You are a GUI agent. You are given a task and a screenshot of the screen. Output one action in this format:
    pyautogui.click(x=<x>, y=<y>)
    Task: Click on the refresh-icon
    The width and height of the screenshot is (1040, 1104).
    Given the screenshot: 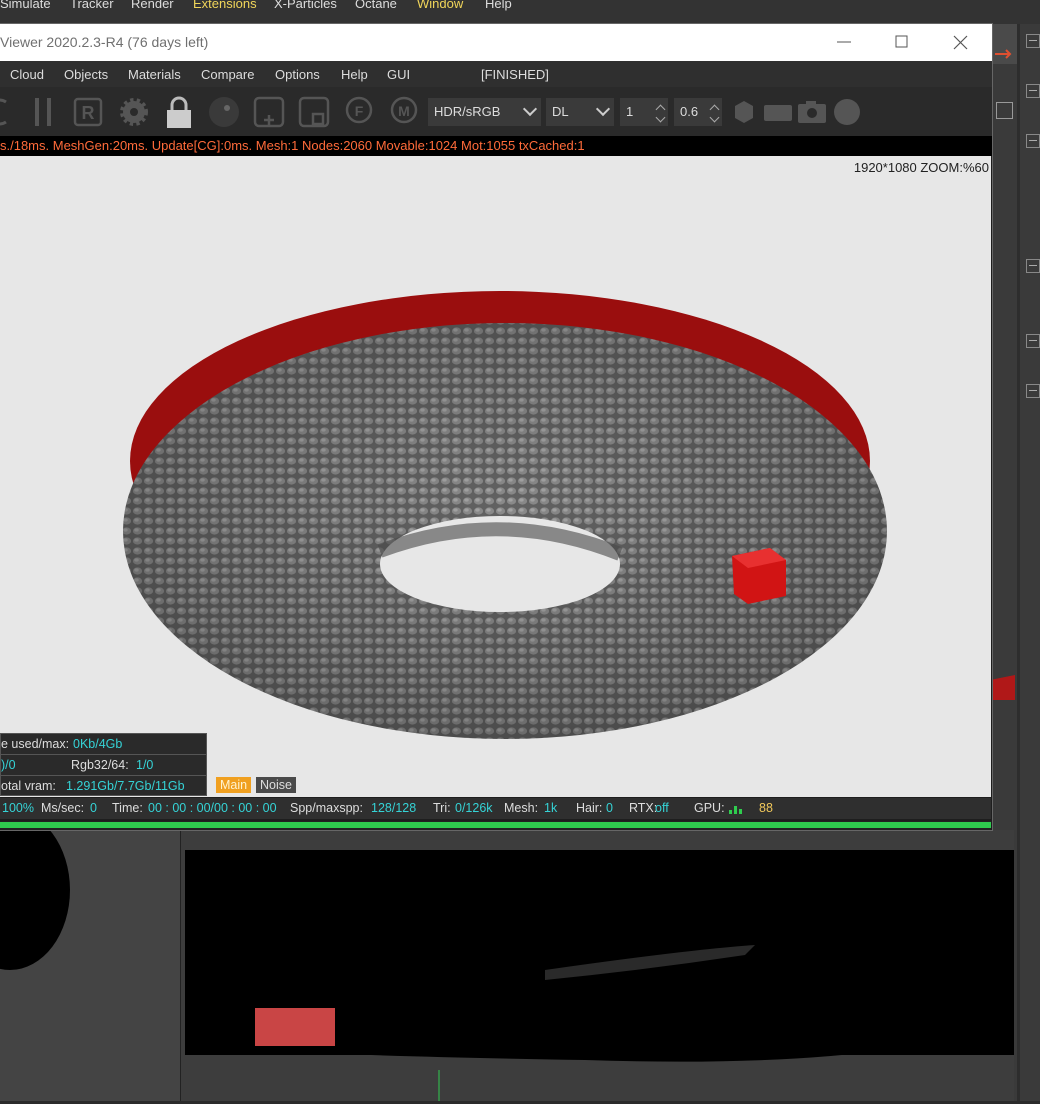 What is the action you would take?
    pyautogui.click(x=8, y=112)
    